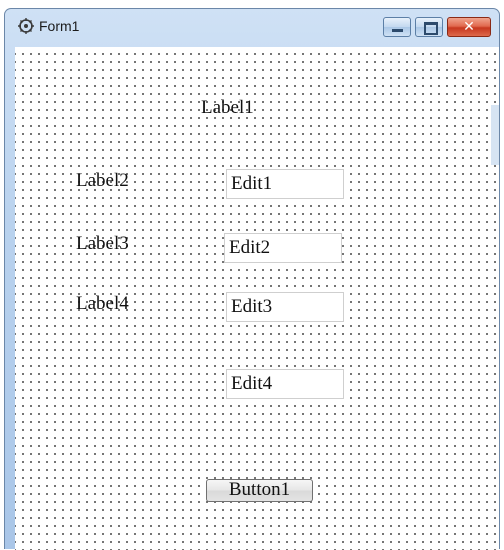  I want to click on maximize-button, so click(429, 27).